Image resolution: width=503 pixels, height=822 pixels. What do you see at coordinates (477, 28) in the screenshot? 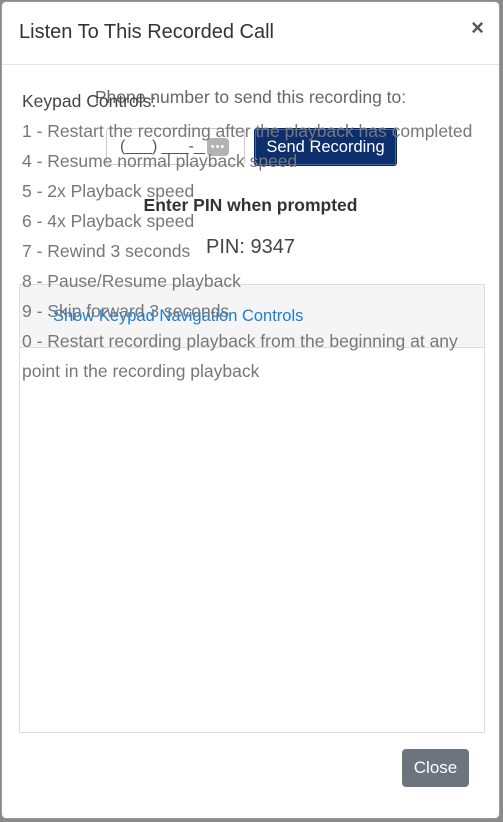
I see `close-icon: ×` at bounding box center [477, 28].